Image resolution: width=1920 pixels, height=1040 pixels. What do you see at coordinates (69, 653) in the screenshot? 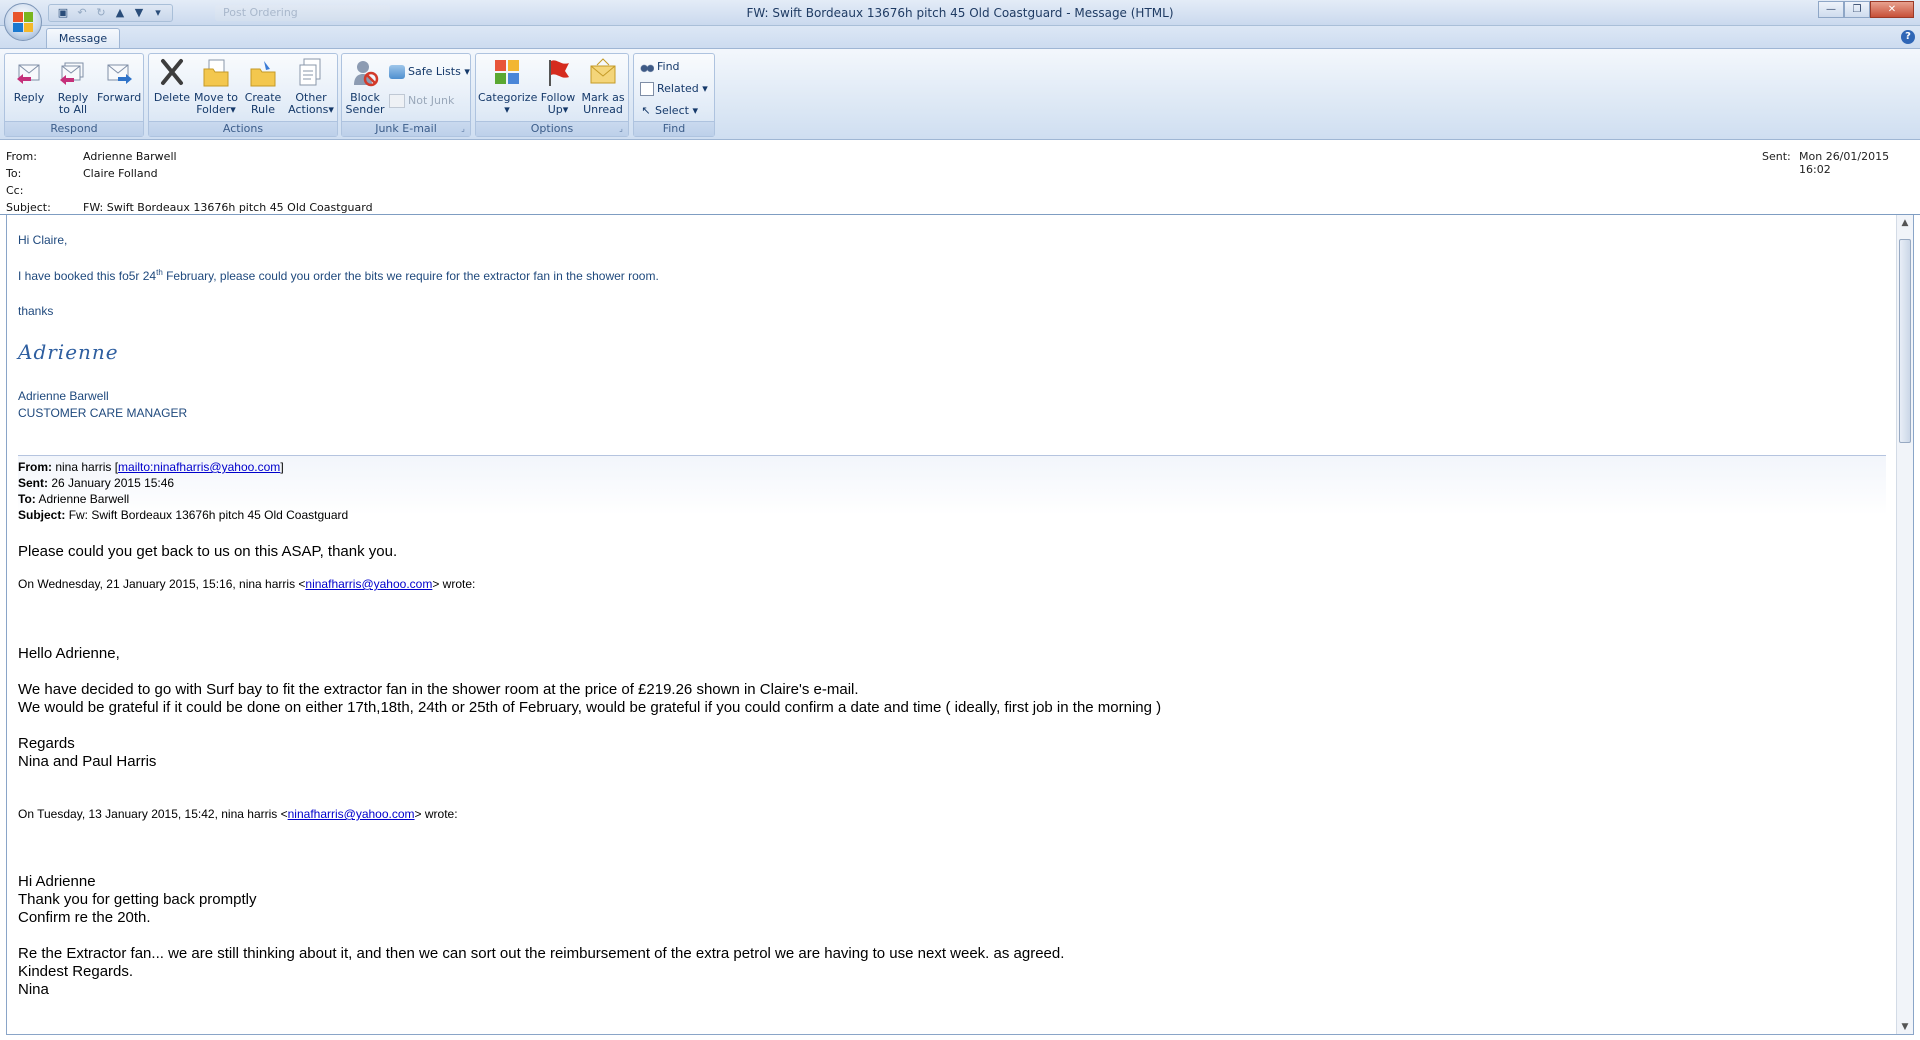
I see `hello-line: Hello Adrienne,` at bounding box center [69, 653].